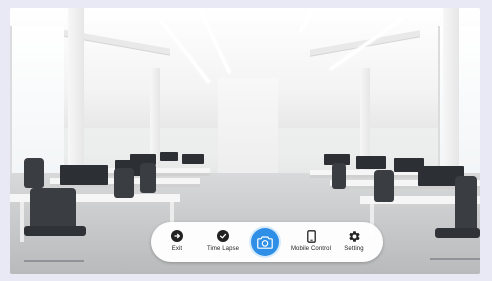 Image resolution: width=492 pixels, height=281 pixels. I want to click on mobile-control-label: Mobile Control, so click(311, 249).